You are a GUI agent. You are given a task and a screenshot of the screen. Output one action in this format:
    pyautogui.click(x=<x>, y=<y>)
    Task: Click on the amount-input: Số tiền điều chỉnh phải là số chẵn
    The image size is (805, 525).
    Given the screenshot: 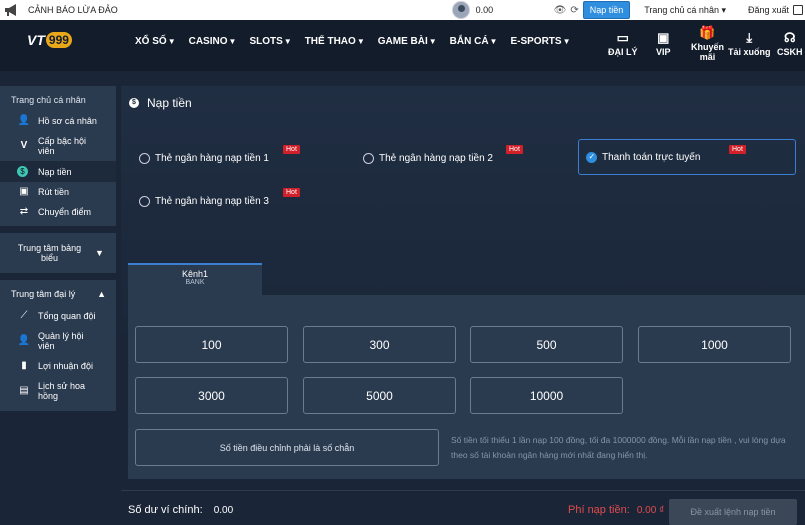 What is the action you would take?
    pyautogui.click(x=287, y=447)
    